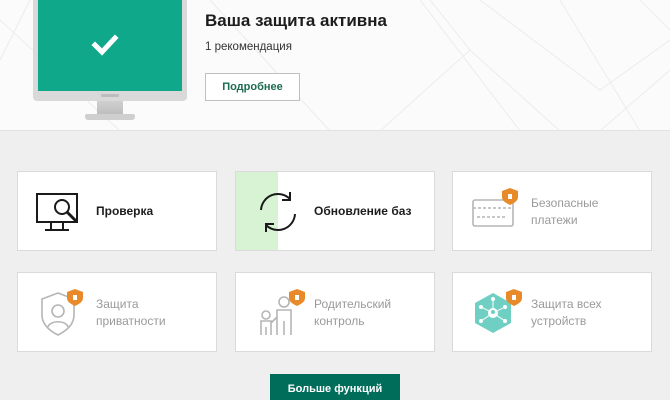  What do you see at coordinates (566, 312) in the screenshot?
I see `tile-all-devices-label: Защита всех устройств` at bounding box center [566, 312].